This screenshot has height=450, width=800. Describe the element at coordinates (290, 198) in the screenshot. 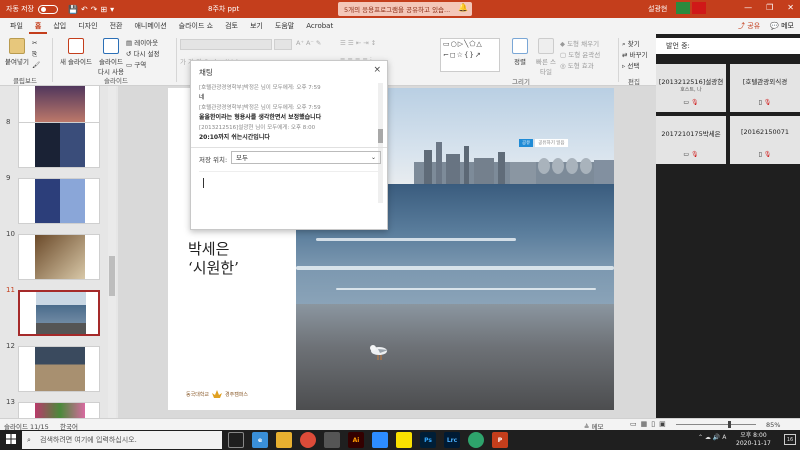

I see `chat-input` at that location.